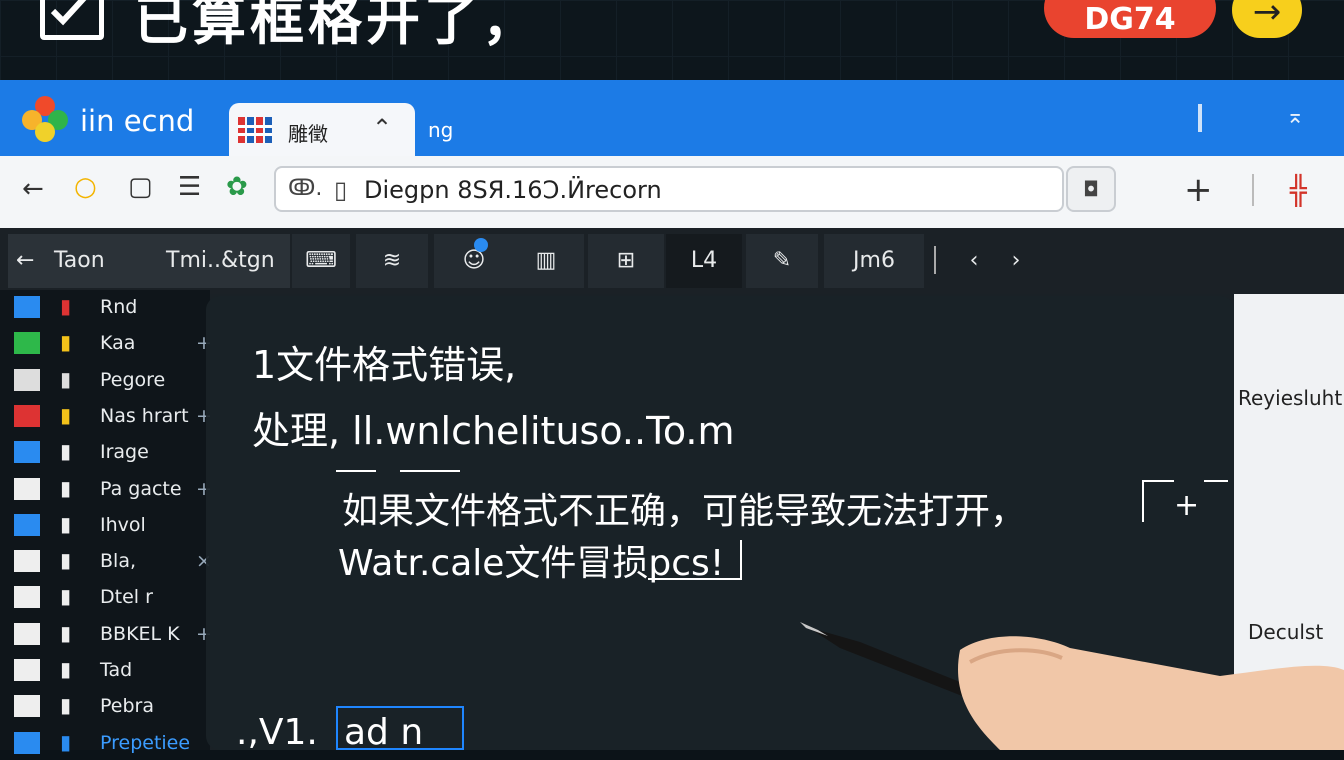 The image size is (1344, 760). I want to click on sidebar-item: ▮ Dtel r, so click(120, 597).